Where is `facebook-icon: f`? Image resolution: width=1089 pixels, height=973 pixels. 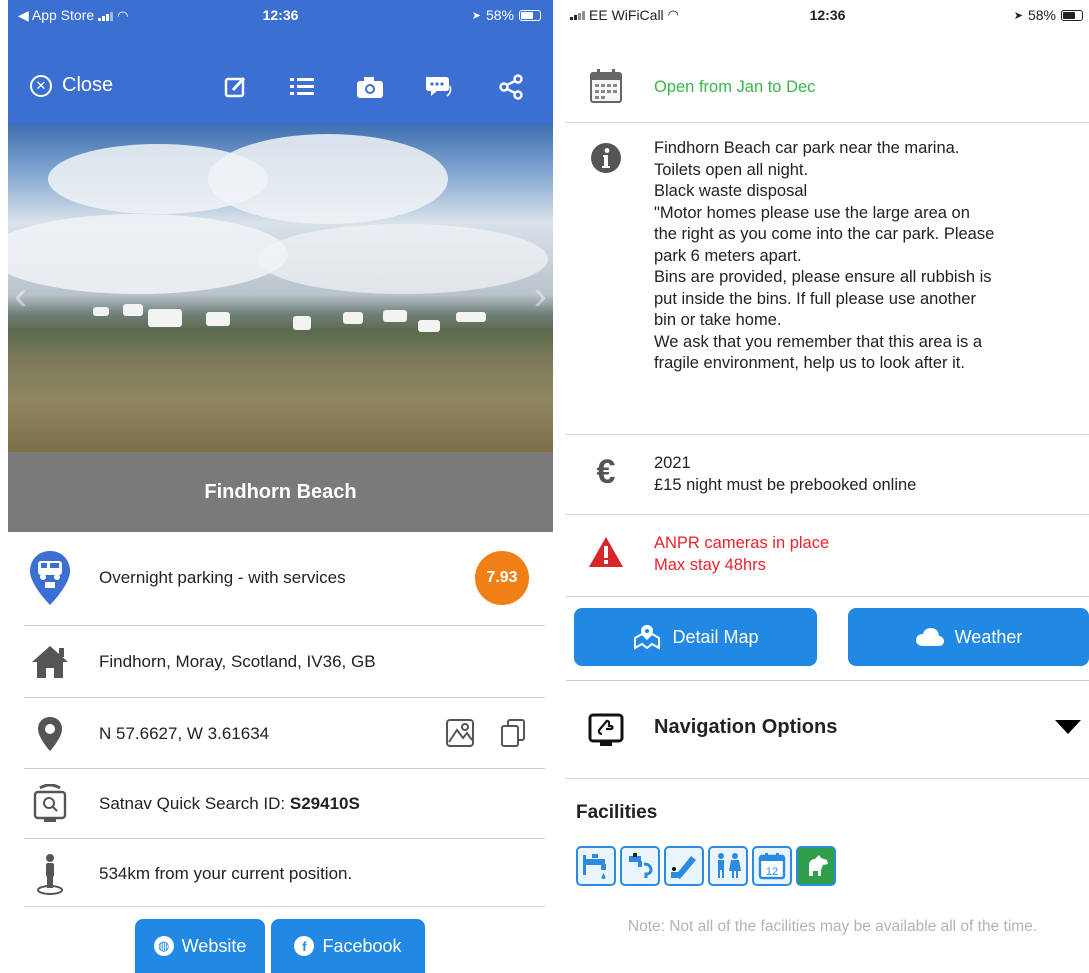
facebook-icon: f is located at coordinates (304, 946).